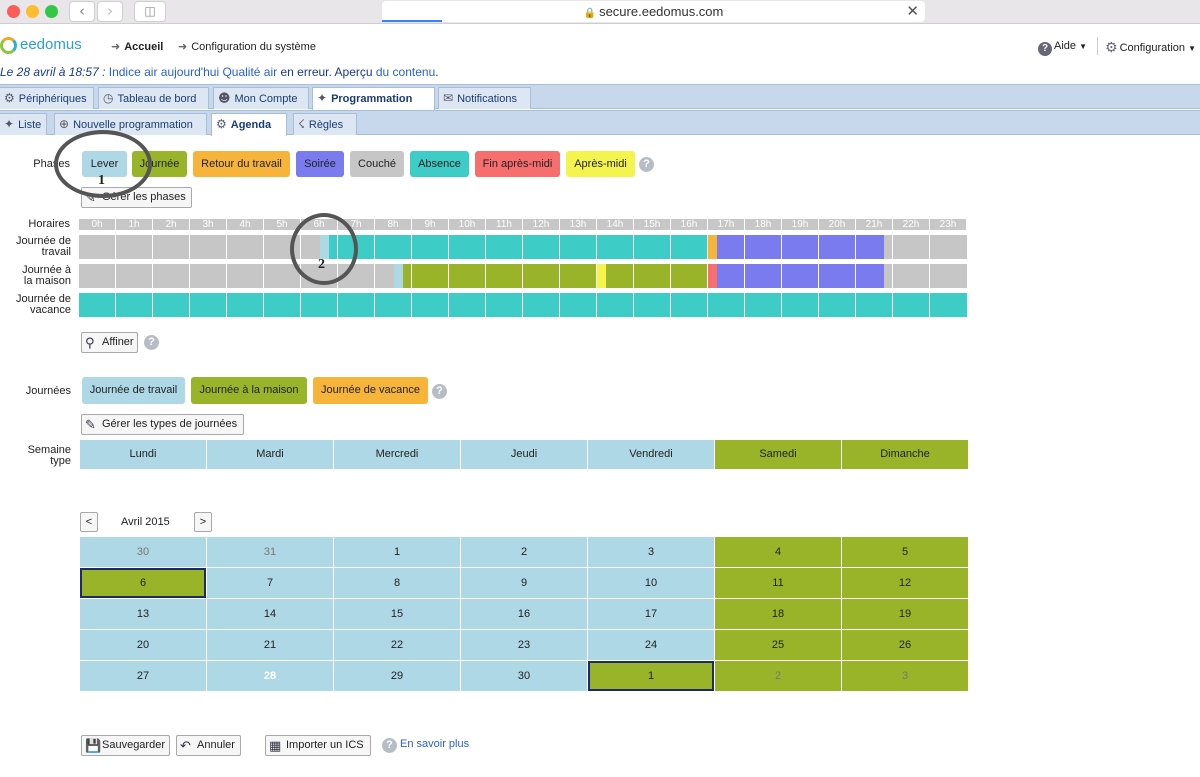  I want to click on phase-absence: Absence, so click(439, 164).